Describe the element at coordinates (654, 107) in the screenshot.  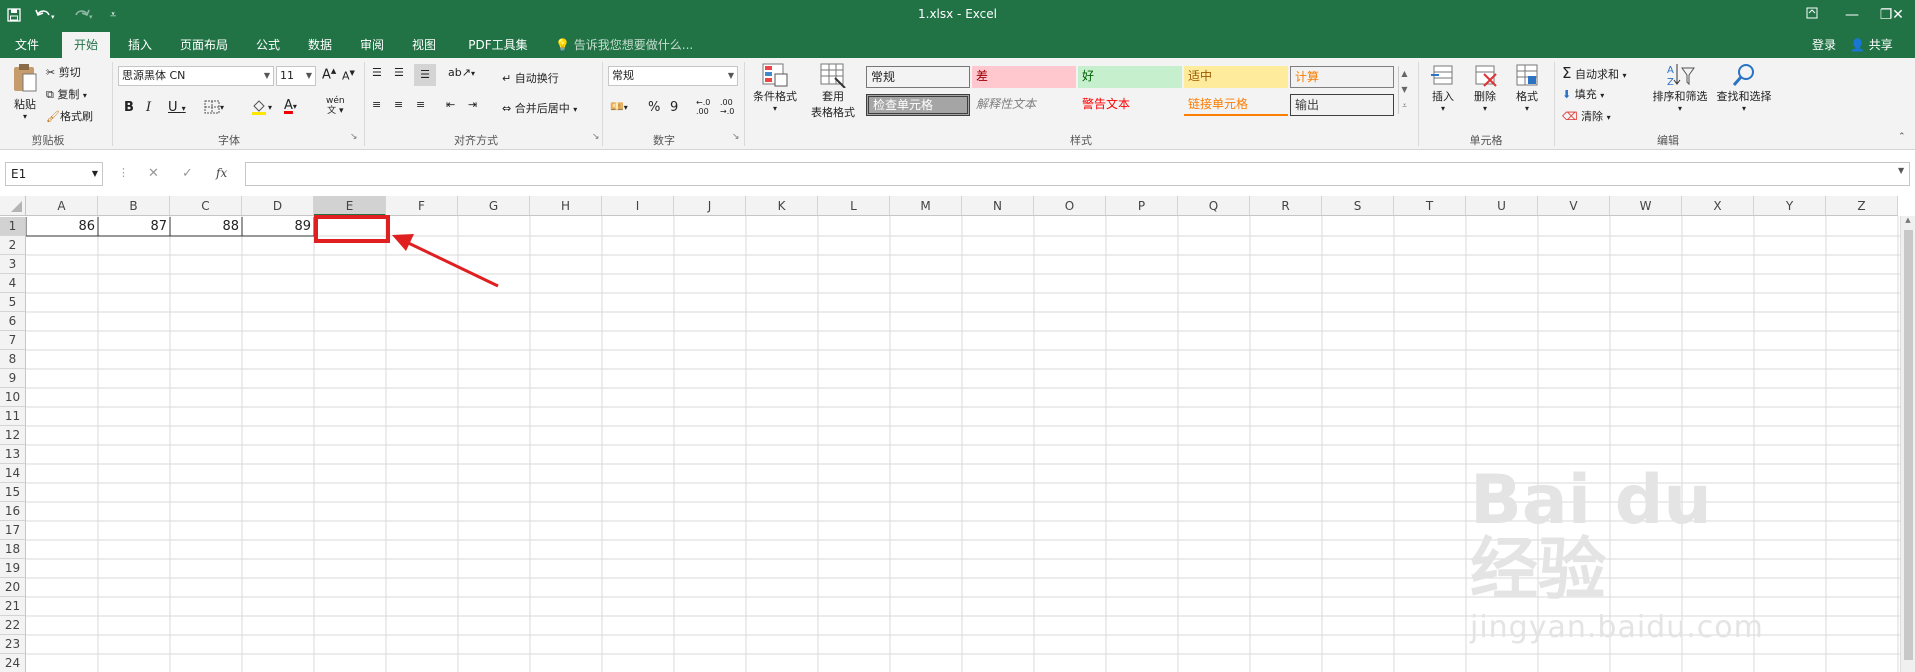
I see `percent-button: %` at that location.